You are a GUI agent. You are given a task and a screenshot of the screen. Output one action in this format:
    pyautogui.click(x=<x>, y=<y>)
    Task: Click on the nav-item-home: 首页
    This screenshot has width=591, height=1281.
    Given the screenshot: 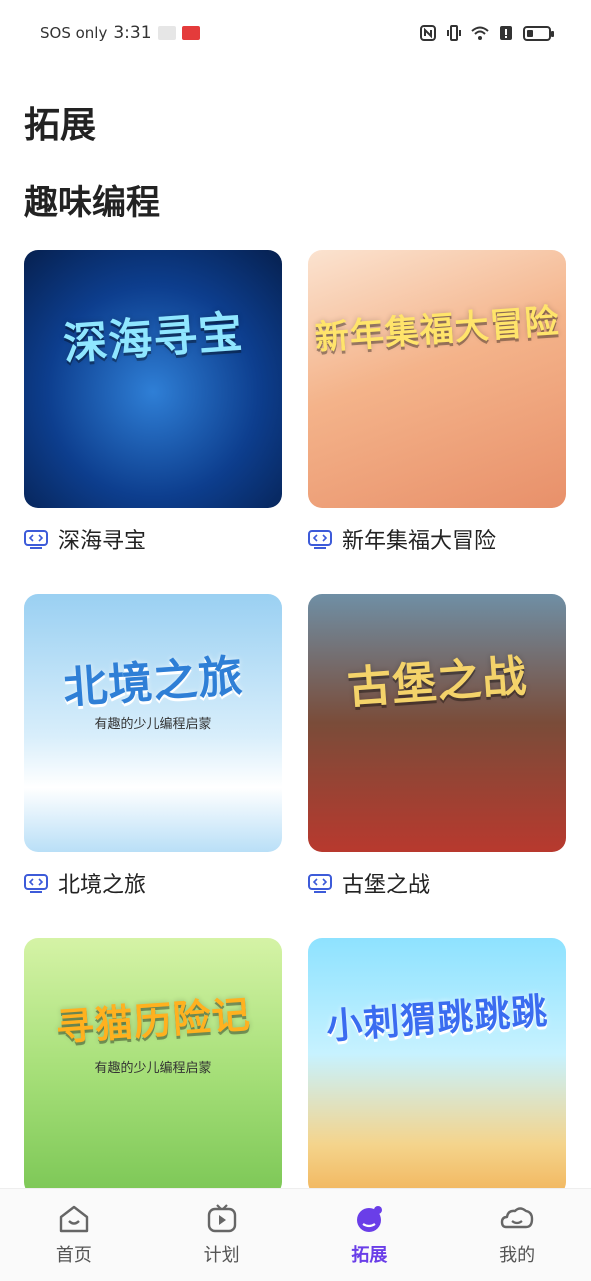 What is the action you would take?
    pyautogui.click(x=74, y=1235)
    